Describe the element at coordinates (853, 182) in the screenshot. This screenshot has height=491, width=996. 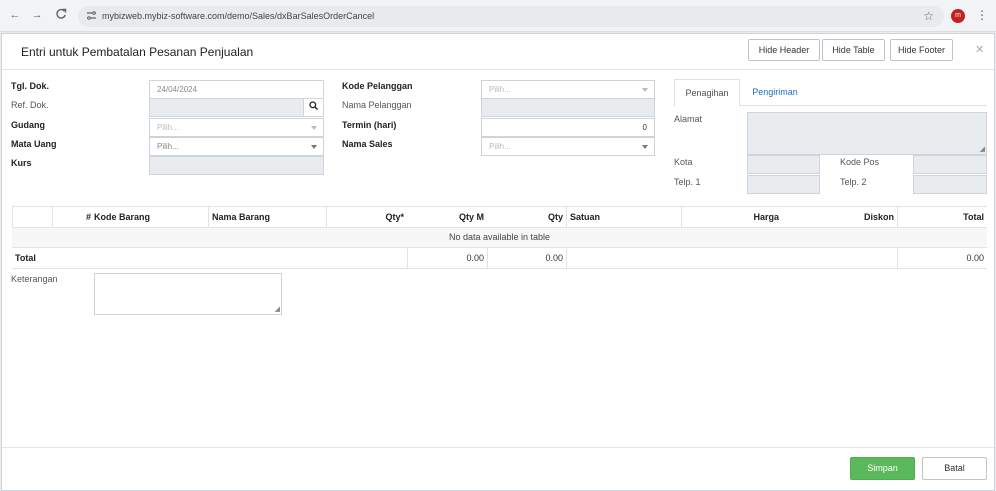
I see `telp2-label: Telp. 2` at that location.